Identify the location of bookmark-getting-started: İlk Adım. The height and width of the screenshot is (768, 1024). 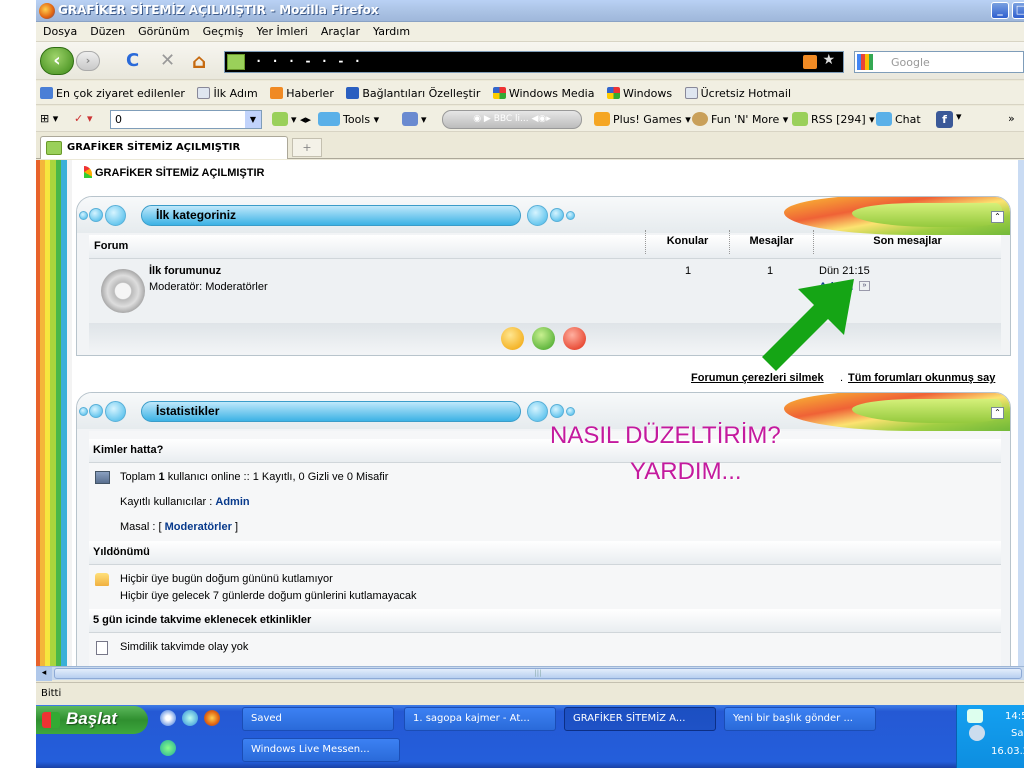
(227, 90).